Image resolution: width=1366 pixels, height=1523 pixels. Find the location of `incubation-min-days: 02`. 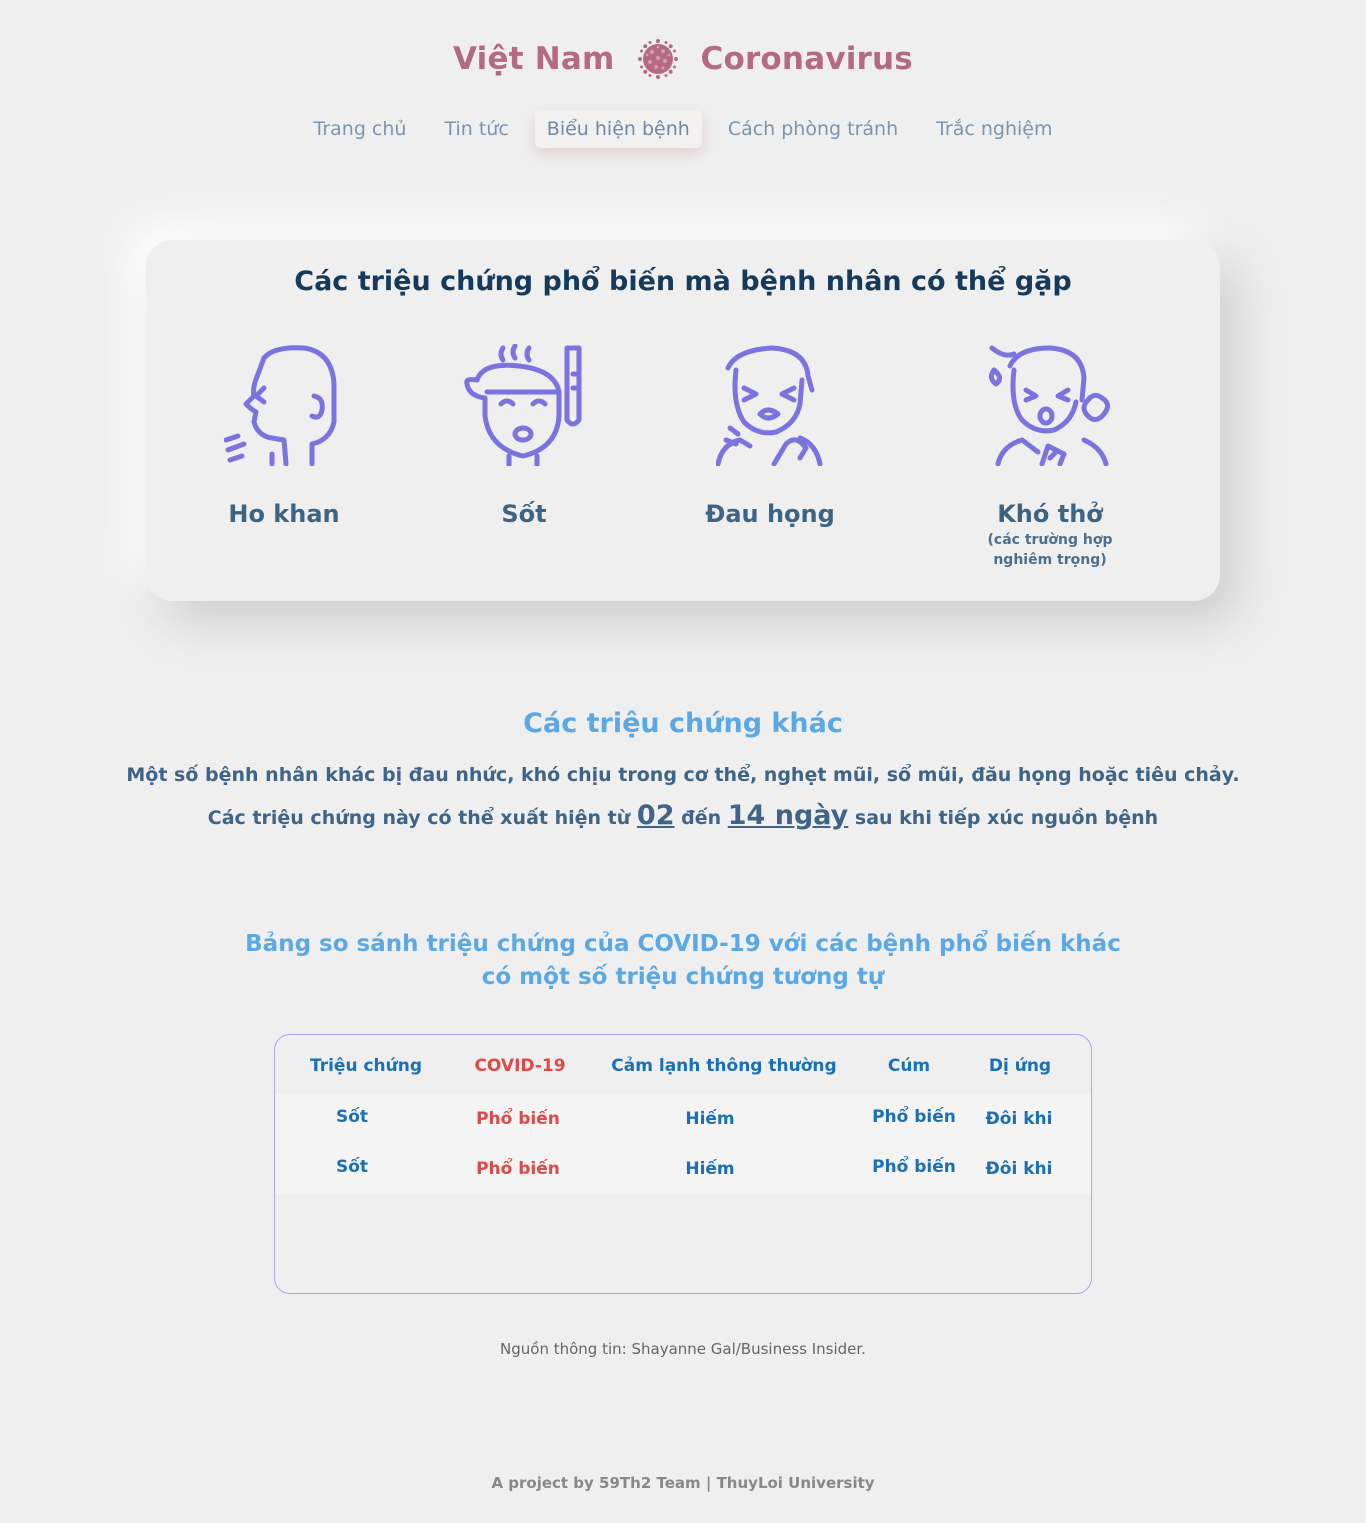

incubation-min-days: 02 is located at coordinates (655, 815).